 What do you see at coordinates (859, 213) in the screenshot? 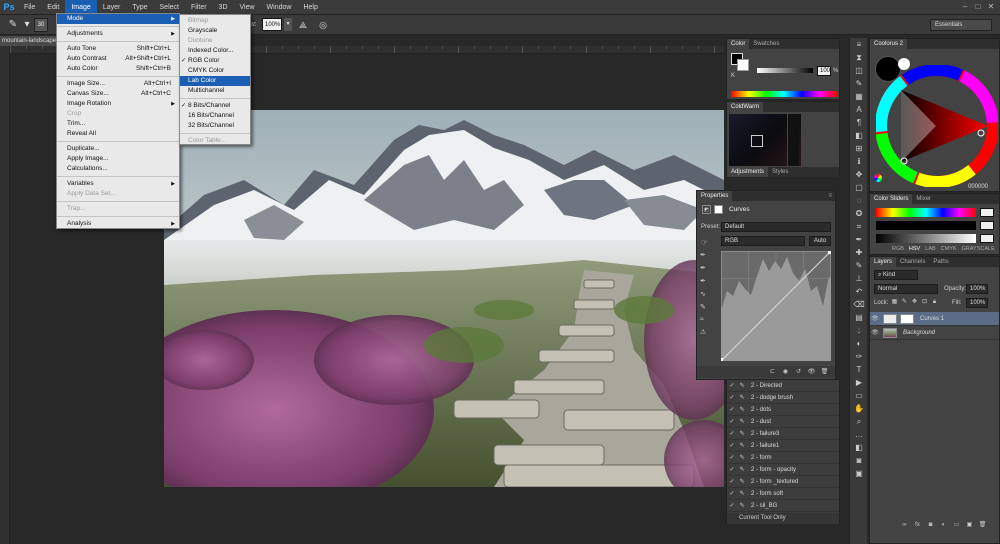
I see `quick-select-icon: ✪` at bounding box center [859, 213].